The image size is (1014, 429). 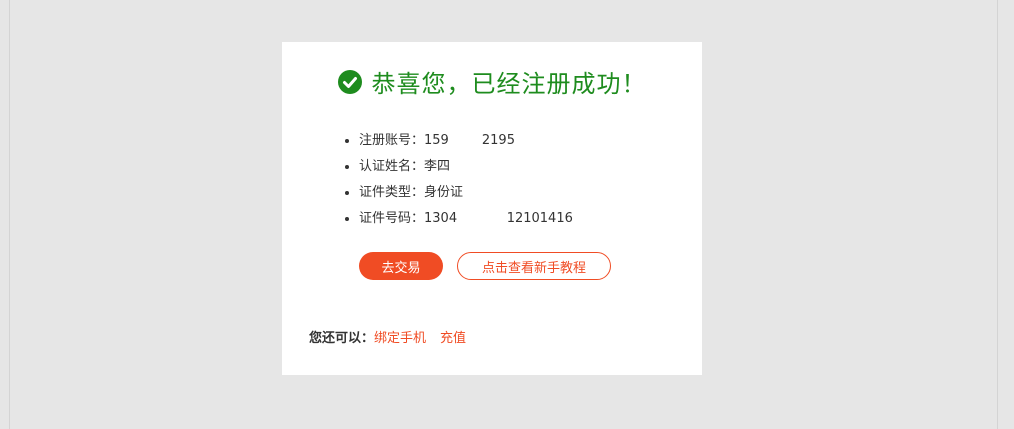 What do you see at coordinates (534, 266) in the screenshot?
I see `view-tutorial-button: 点击查看新手教程` at bounding box center [534, 266].